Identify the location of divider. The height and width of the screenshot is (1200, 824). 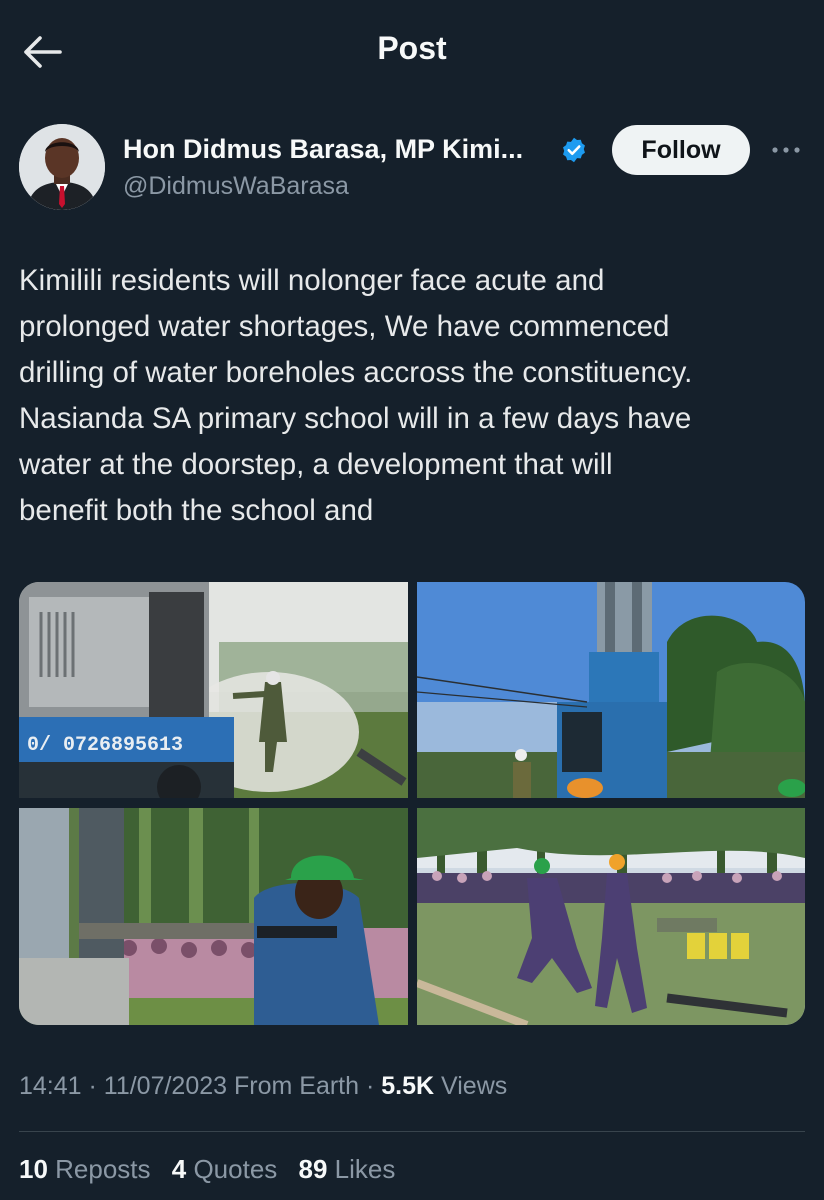
(412, 1131).